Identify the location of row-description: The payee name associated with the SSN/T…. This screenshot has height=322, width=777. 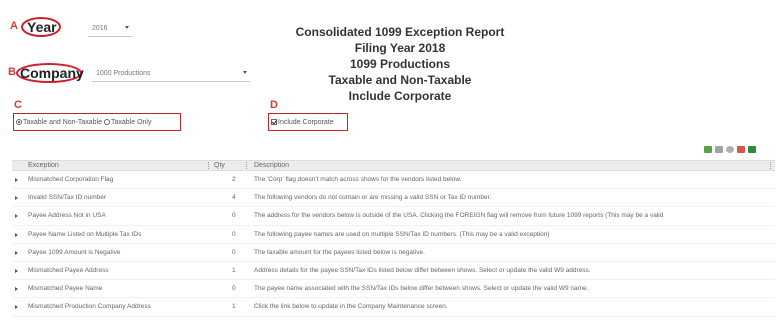
(421, 289).